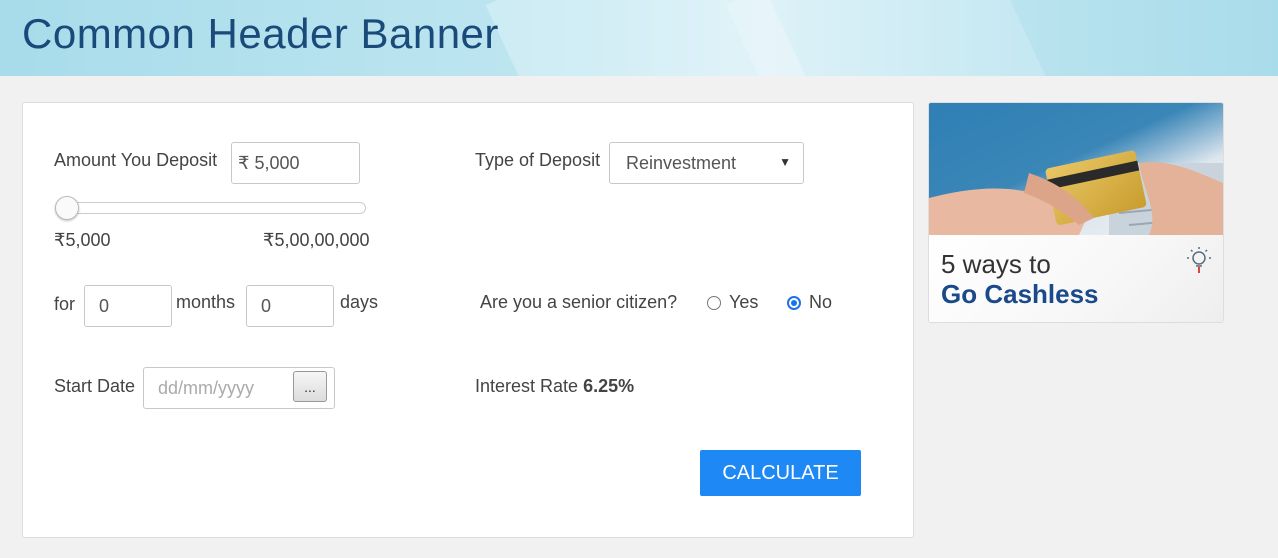 The image size is (1278, 558). I want to click on senior-no-label: No, so click(820, 302).